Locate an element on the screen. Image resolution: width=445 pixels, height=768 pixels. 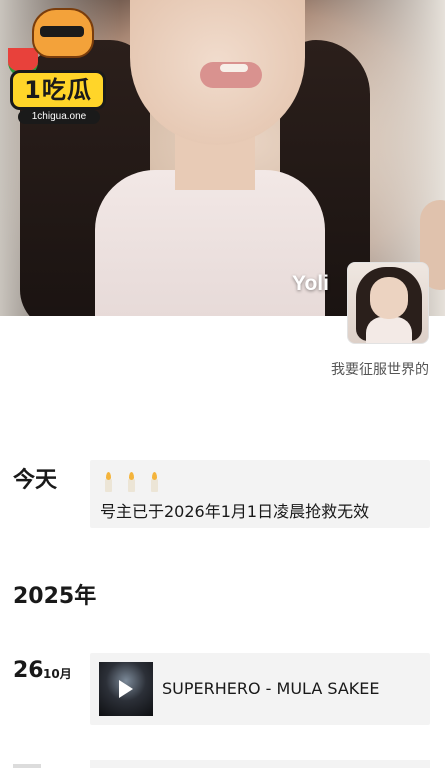
profile-signature: 我要征服世界的 is located at coordinates (380, 370).